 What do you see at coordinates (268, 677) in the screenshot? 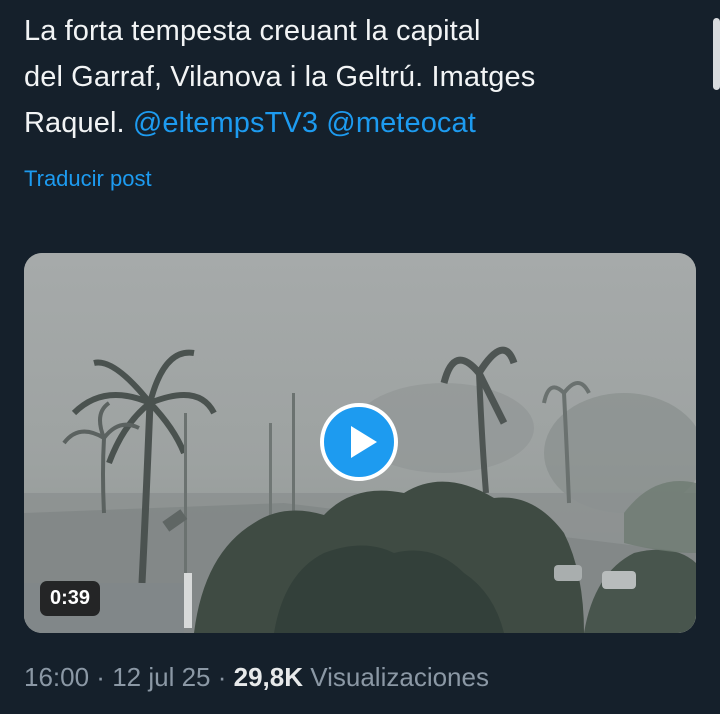
I see `views-count: 29,8K` at bounding box center [268, 677].